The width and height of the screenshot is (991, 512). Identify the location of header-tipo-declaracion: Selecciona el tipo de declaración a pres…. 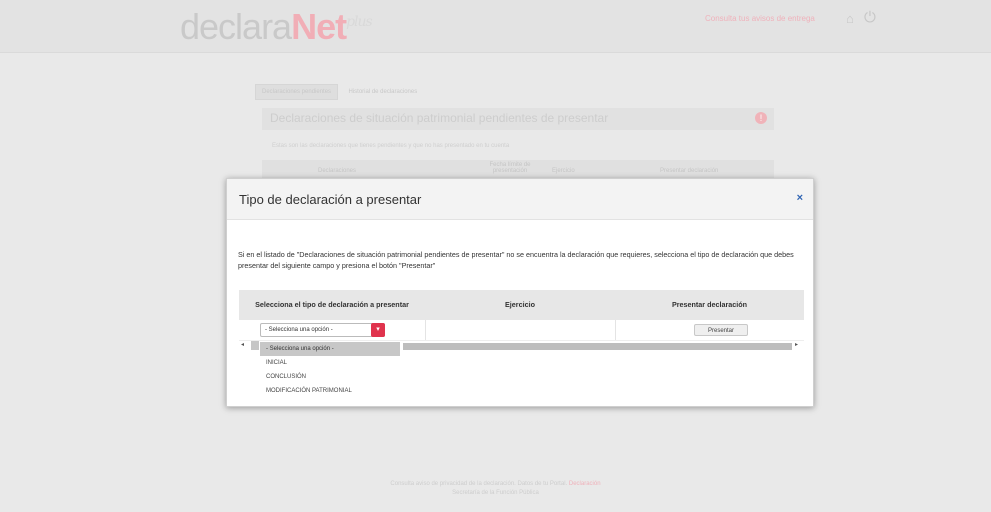
(332, 304).